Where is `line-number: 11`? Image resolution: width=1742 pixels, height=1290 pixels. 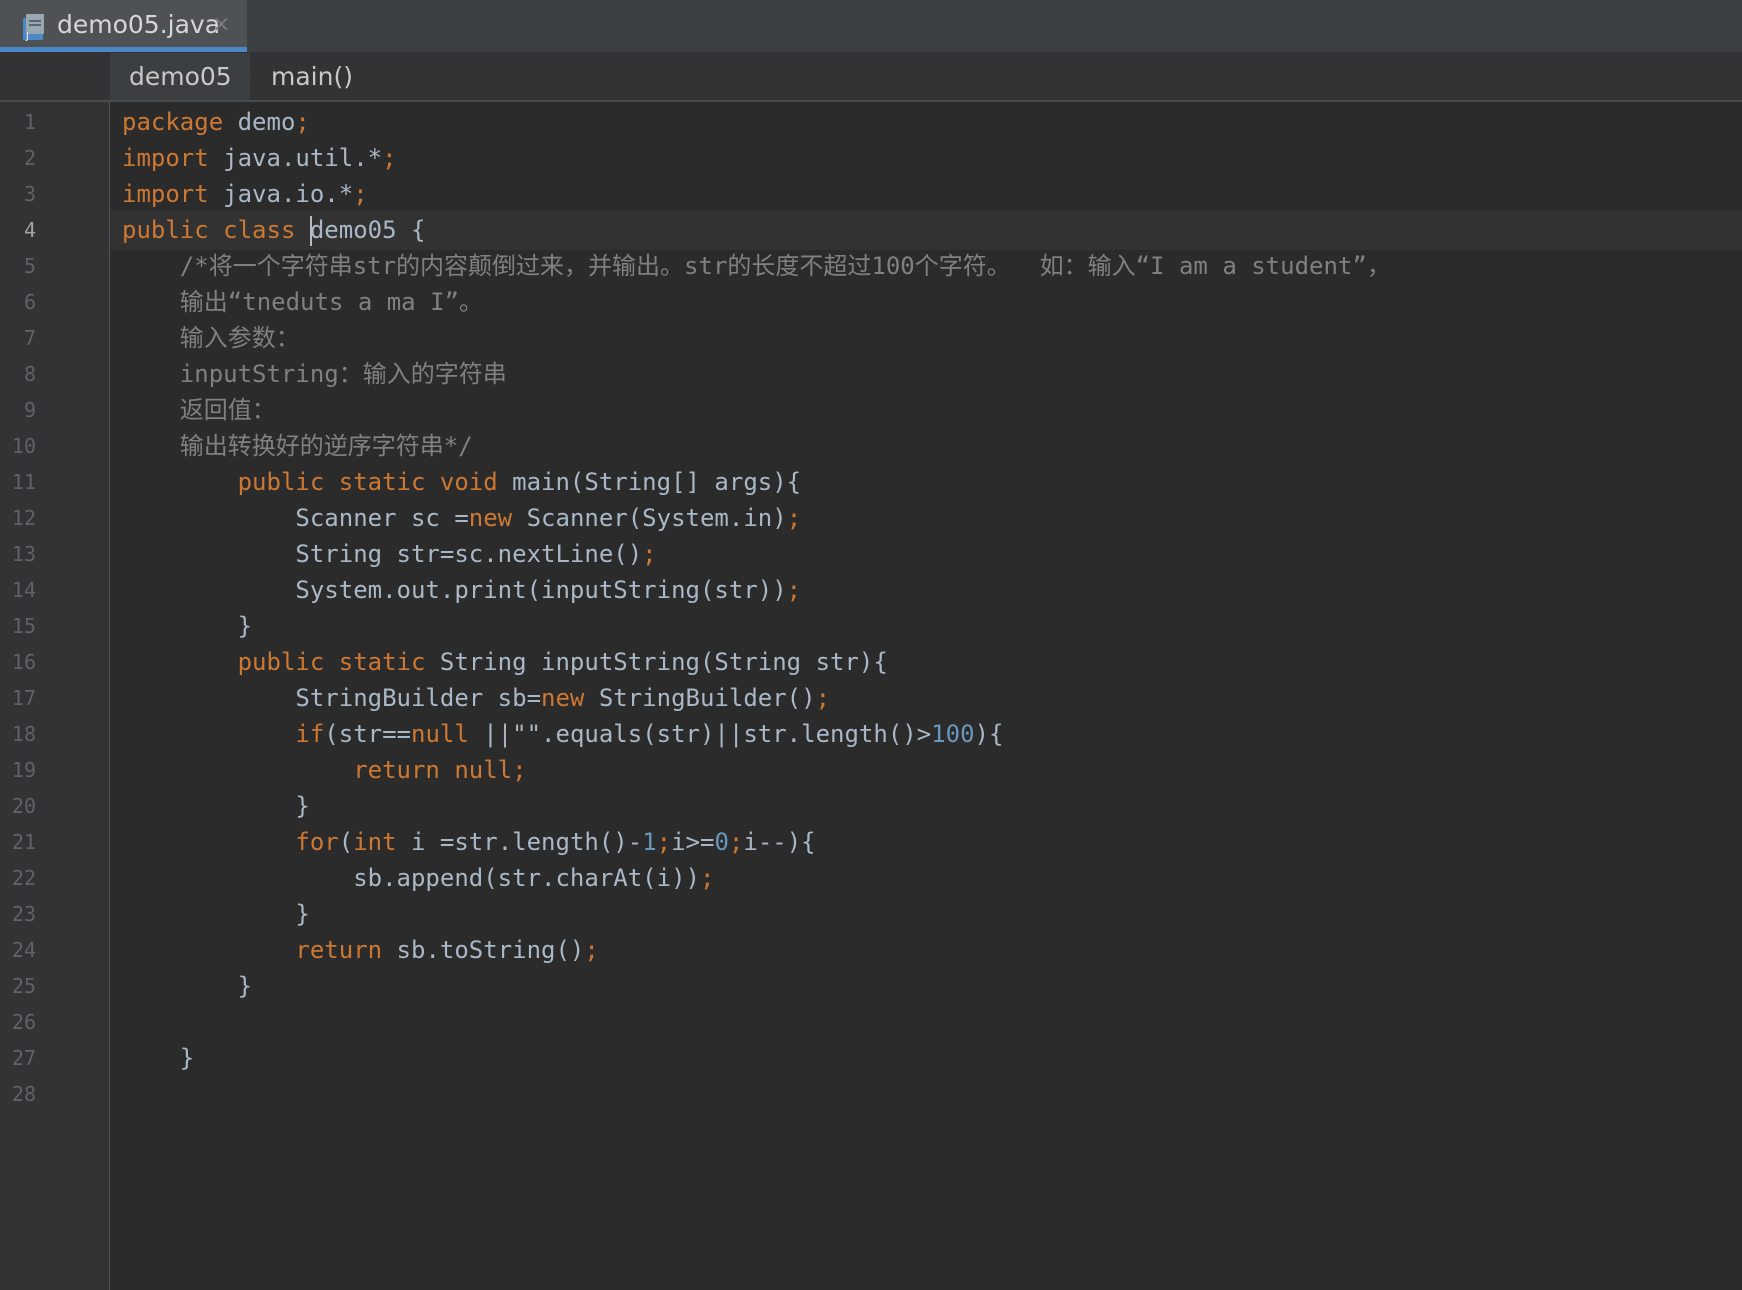 line-number: 11 is located at coordinates (23, 482).